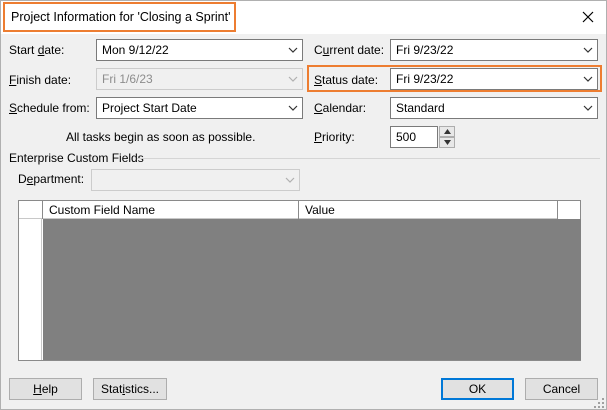 This screenshot has height=410, width=607. Describe the element at coordinates (171, 210) in the screenshot. I see `column-header-custom-field-name: Custom Field Name` at that location.